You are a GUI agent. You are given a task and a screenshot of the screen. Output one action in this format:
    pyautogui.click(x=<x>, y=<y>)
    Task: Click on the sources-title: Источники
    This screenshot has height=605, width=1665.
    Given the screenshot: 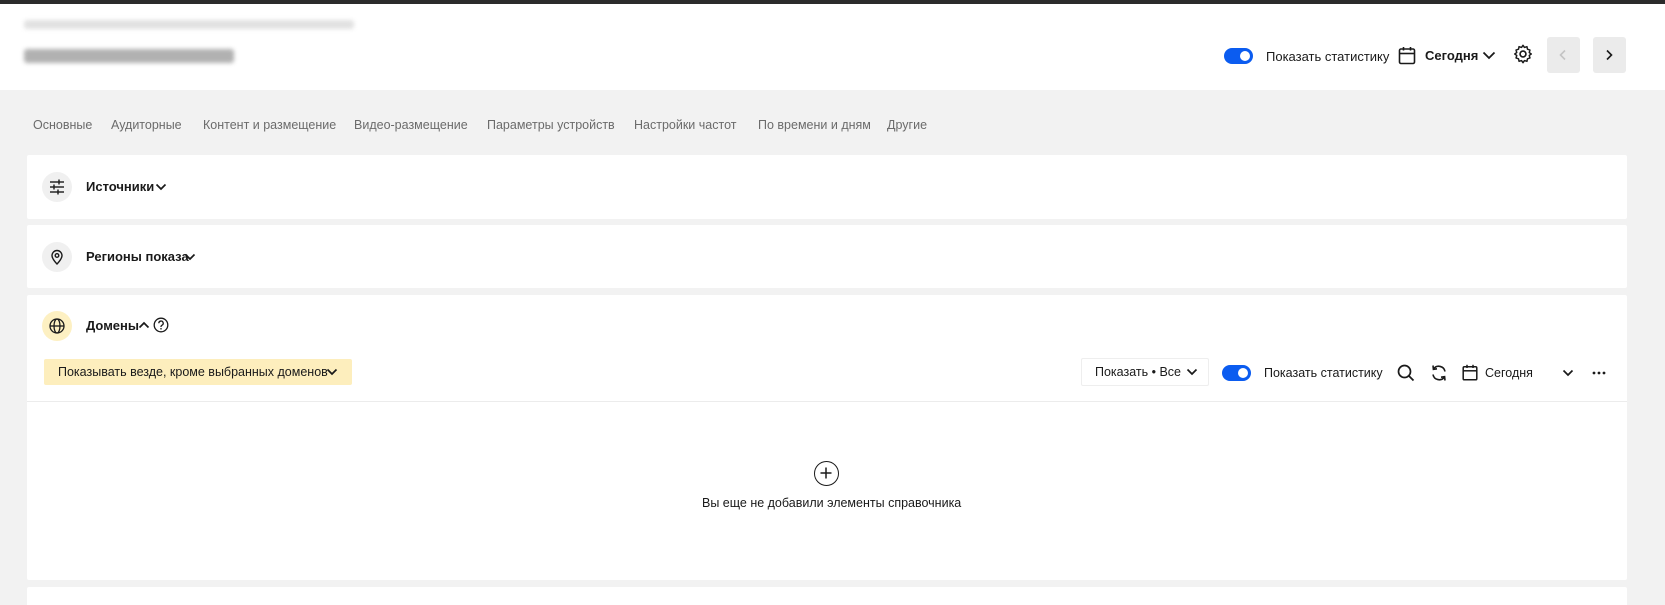 What is the action you would take?
    pyautogui.click(x=120, y=187)
    